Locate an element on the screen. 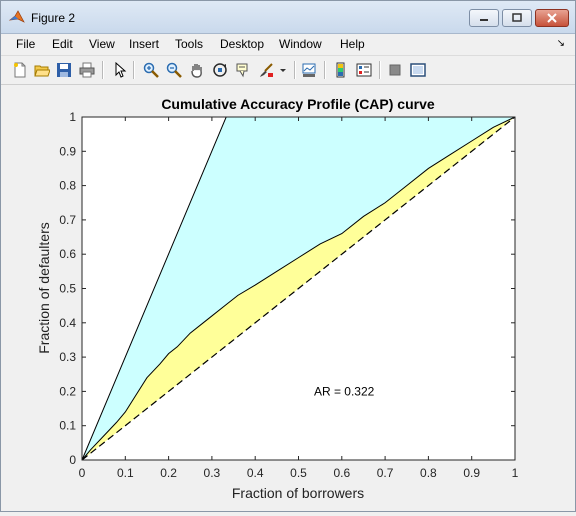 The width and height of the screenshot is (576, 516). menu-view: View is located at coordinates (102, 44).